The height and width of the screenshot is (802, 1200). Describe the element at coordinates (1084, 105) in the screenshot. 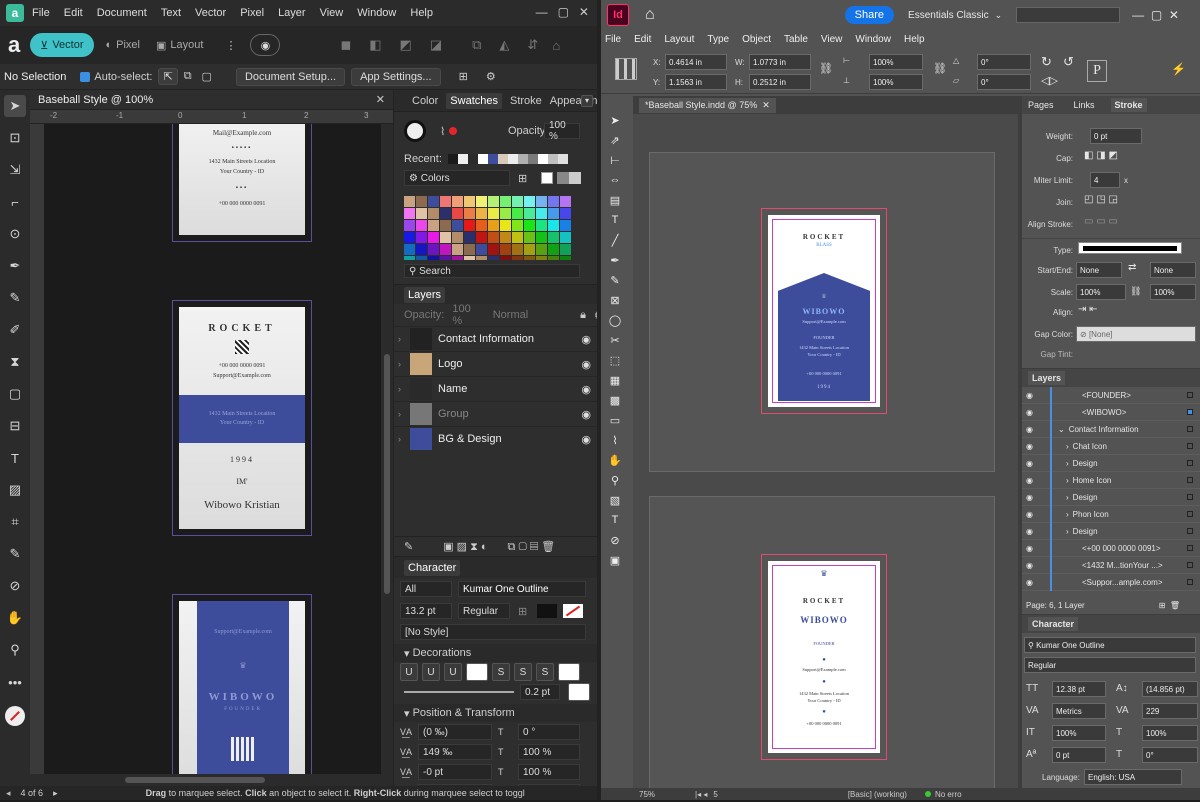

I see `tab-links: Links` at that location.